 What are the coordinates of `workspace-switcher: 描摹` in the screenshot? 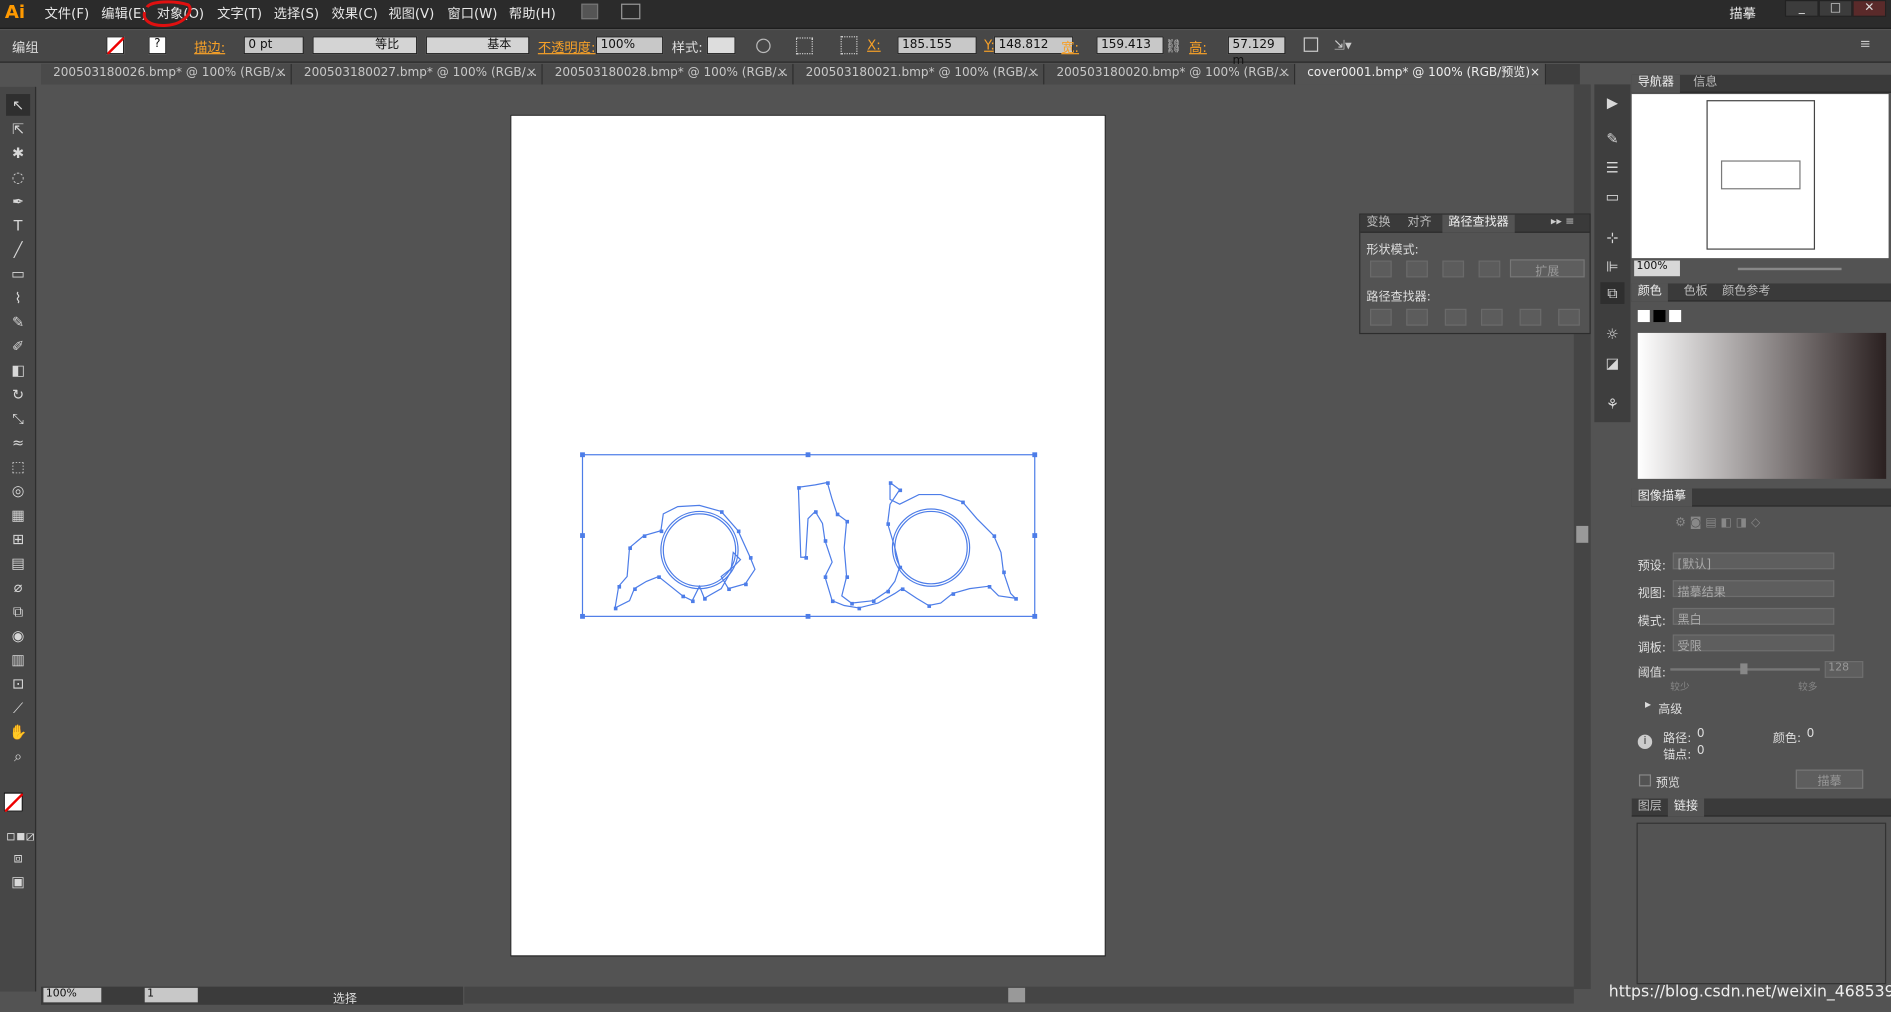 It's located at (1742, 13).